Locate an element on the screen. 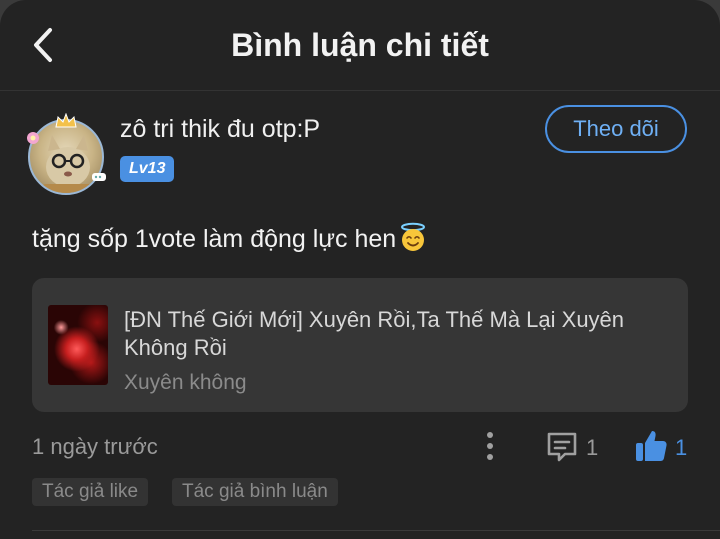 The image size is (720, 539). tag-author-replied: Tác giả bình luận is located at coordinates (255, 492).